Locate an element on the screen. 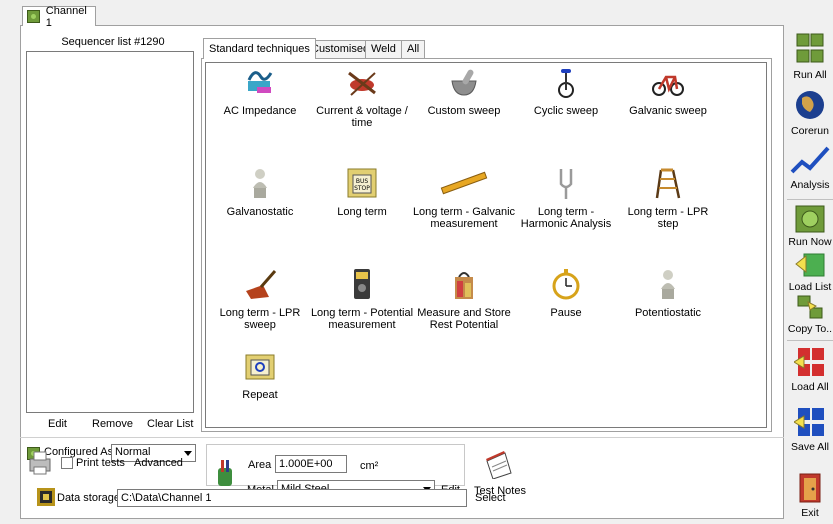 This screenshot has width=833, height=524. shopping-bag-icon is located at coordinates (464, 285).